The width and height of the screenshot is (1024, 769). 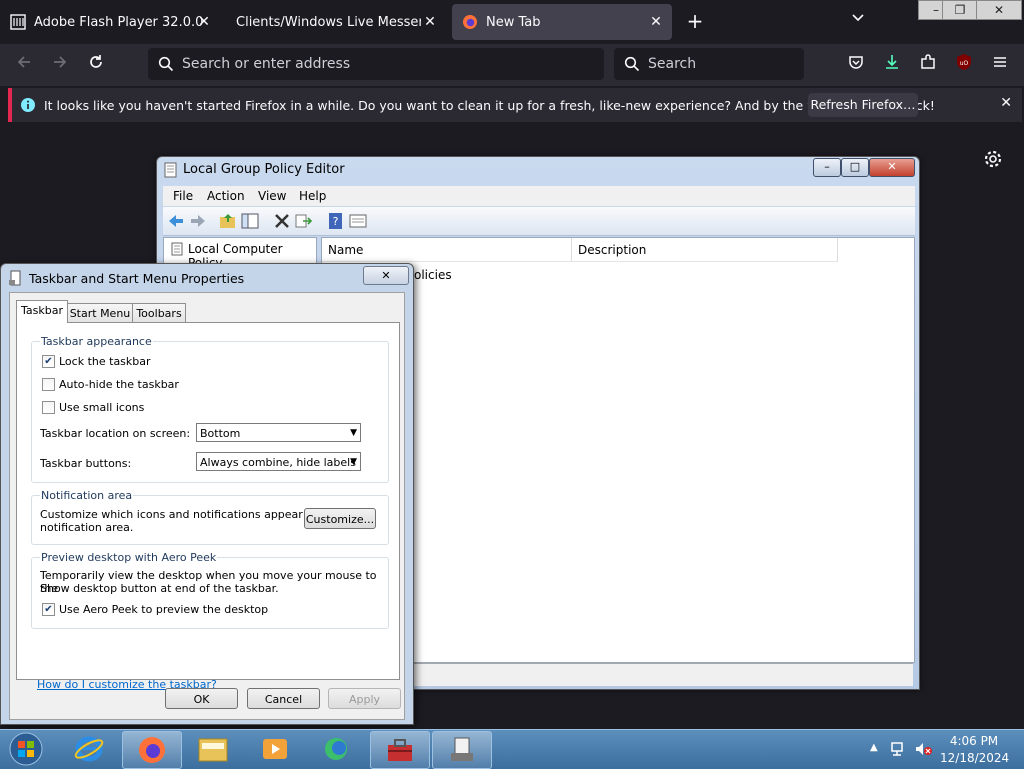 What do you see at coordinates (278, 432) in the screenshot?
I see `location-select: Bottom ▼` at bounding box center [278, 432].